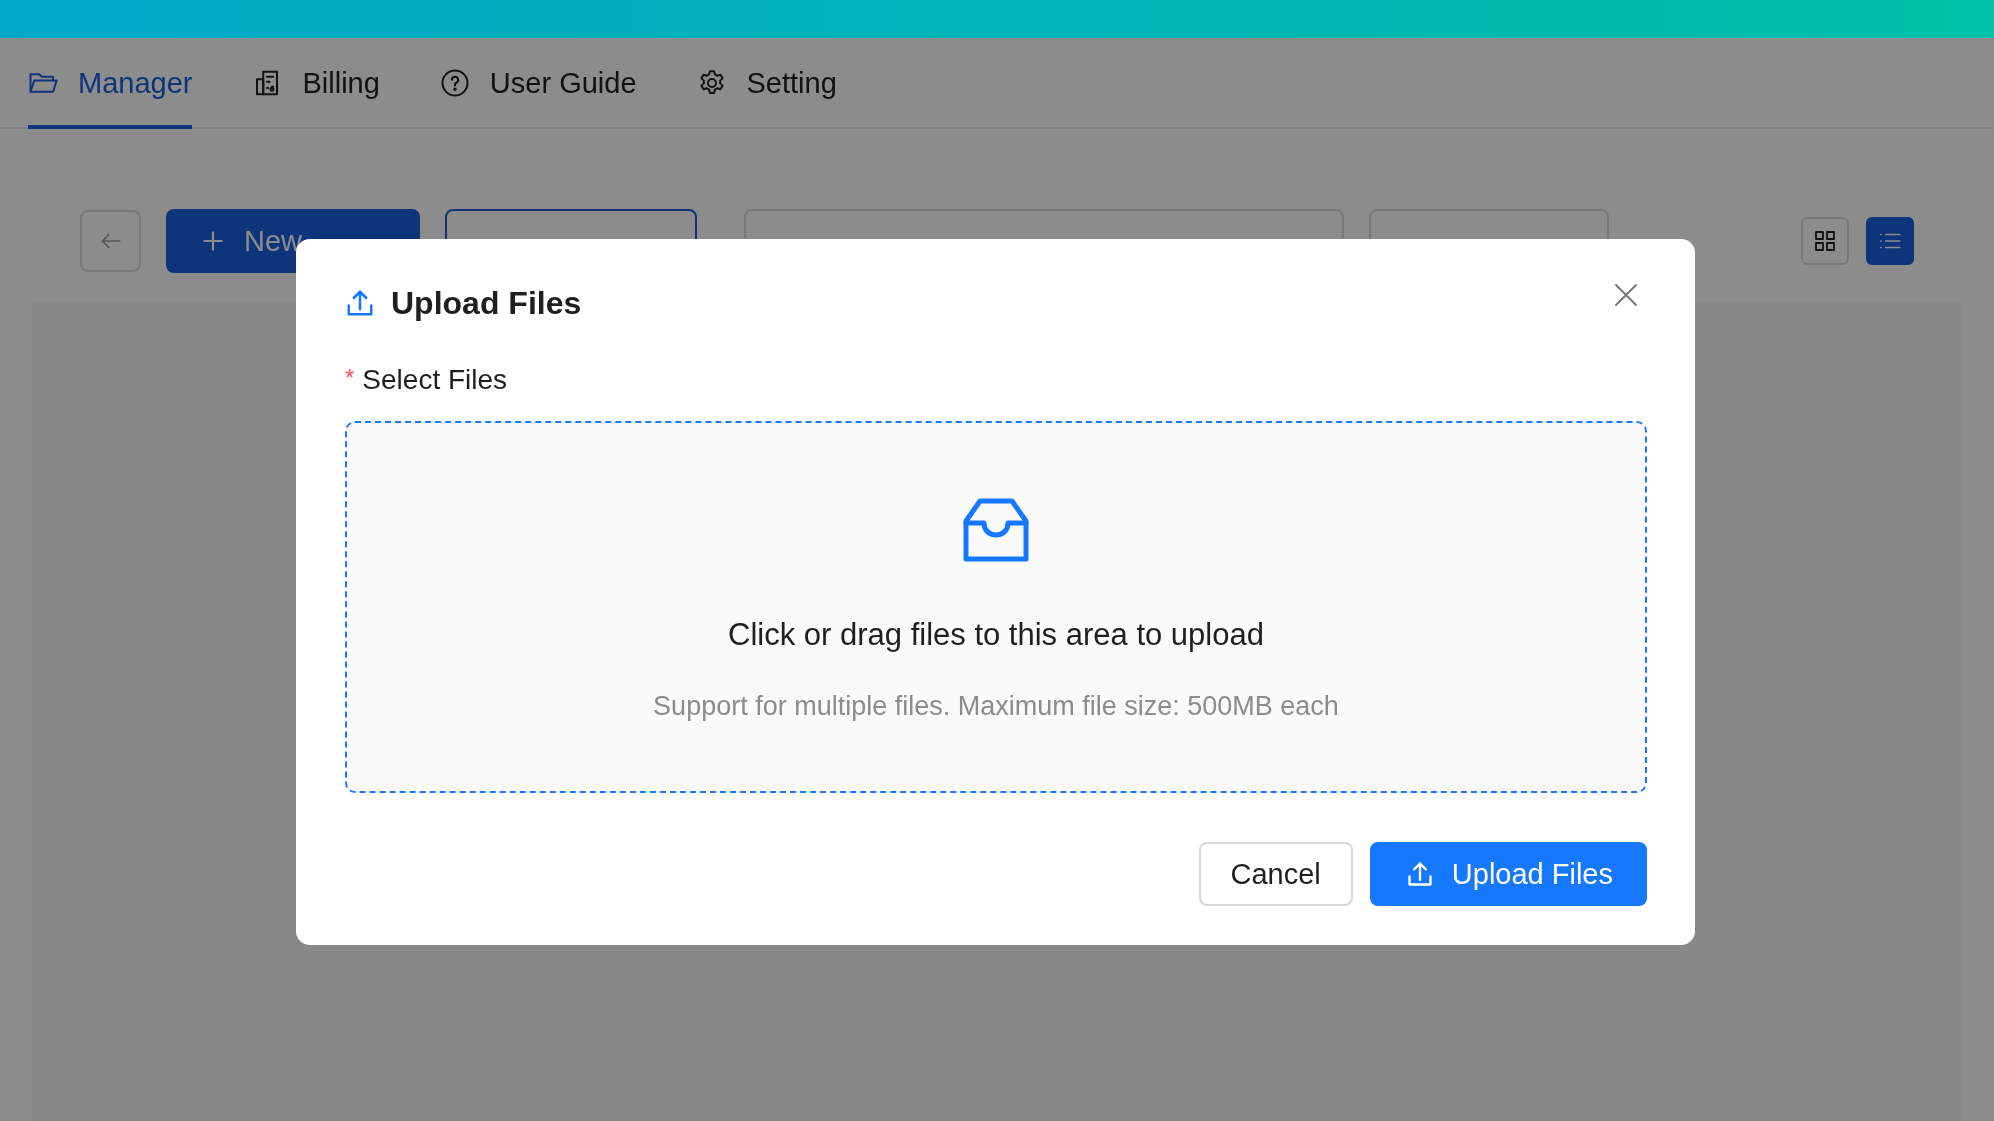 The height and width of the screenshot is (1121, 1994). What do you see at coordinates (454, 83) in the screenshot?
I see `help-icon` at bounding box center [454, 83].